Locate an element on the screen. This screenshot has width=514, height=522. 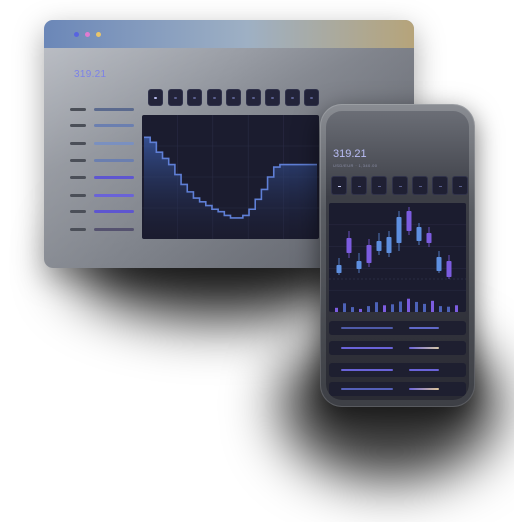
window-close-button is located at coordinates (76, 34).